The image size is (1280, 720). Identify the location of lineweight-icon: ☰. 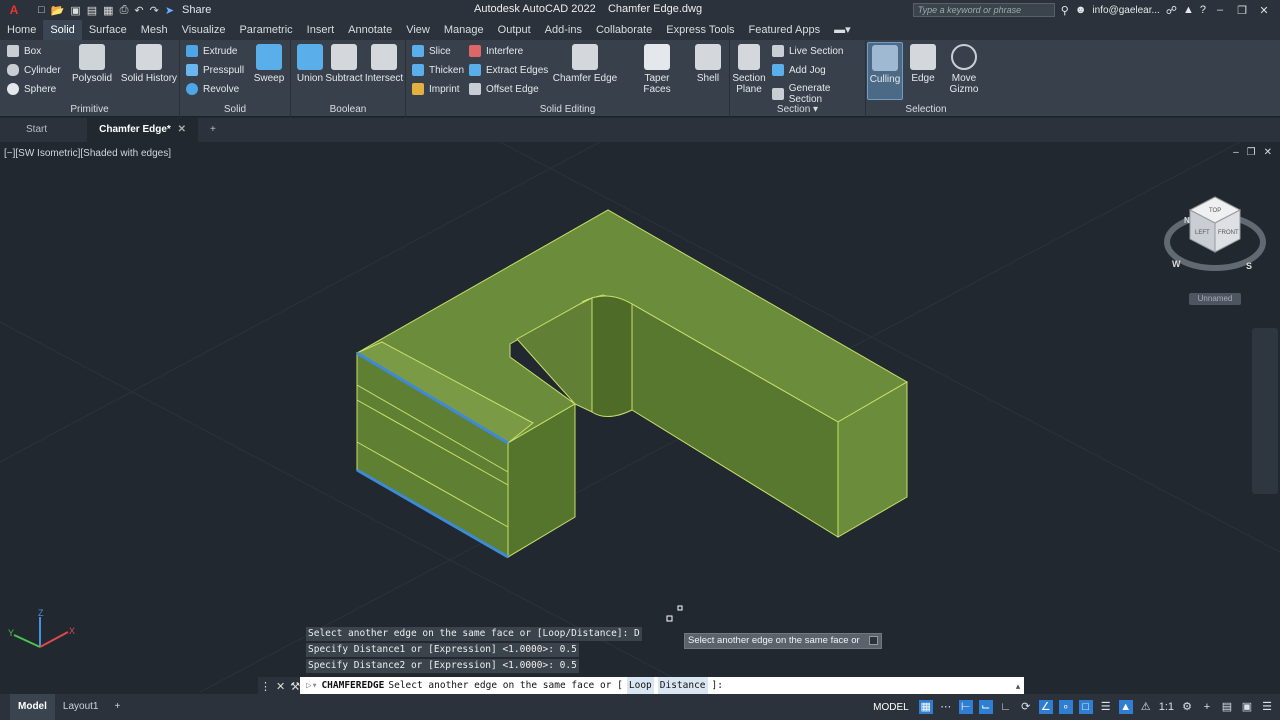
(1106, 707).